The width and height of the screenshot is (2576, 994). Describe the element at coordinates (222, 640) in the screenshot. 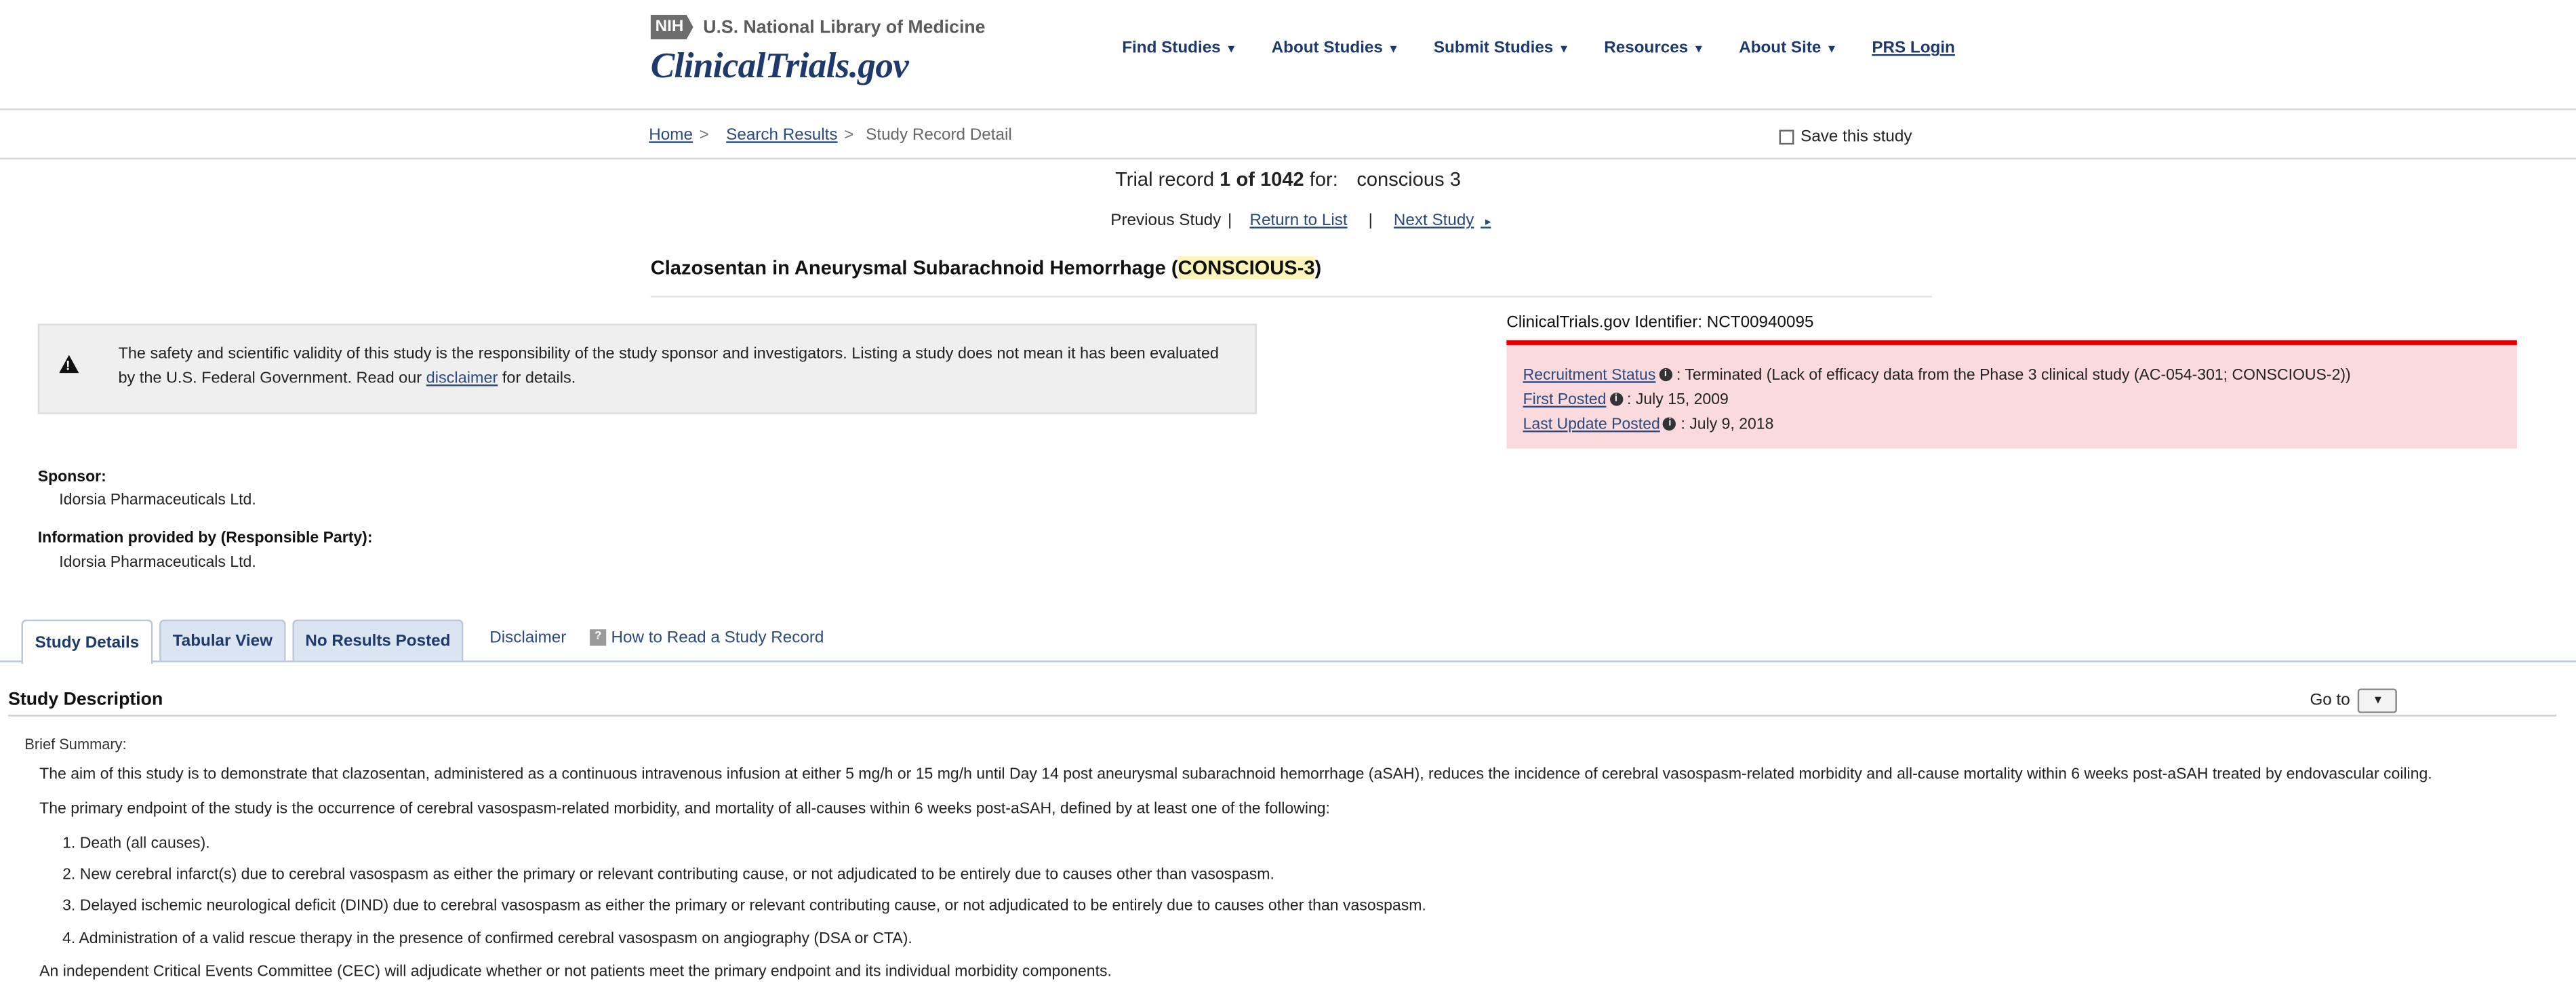

I see `tab-tabular-view: Tabular View` at that location.